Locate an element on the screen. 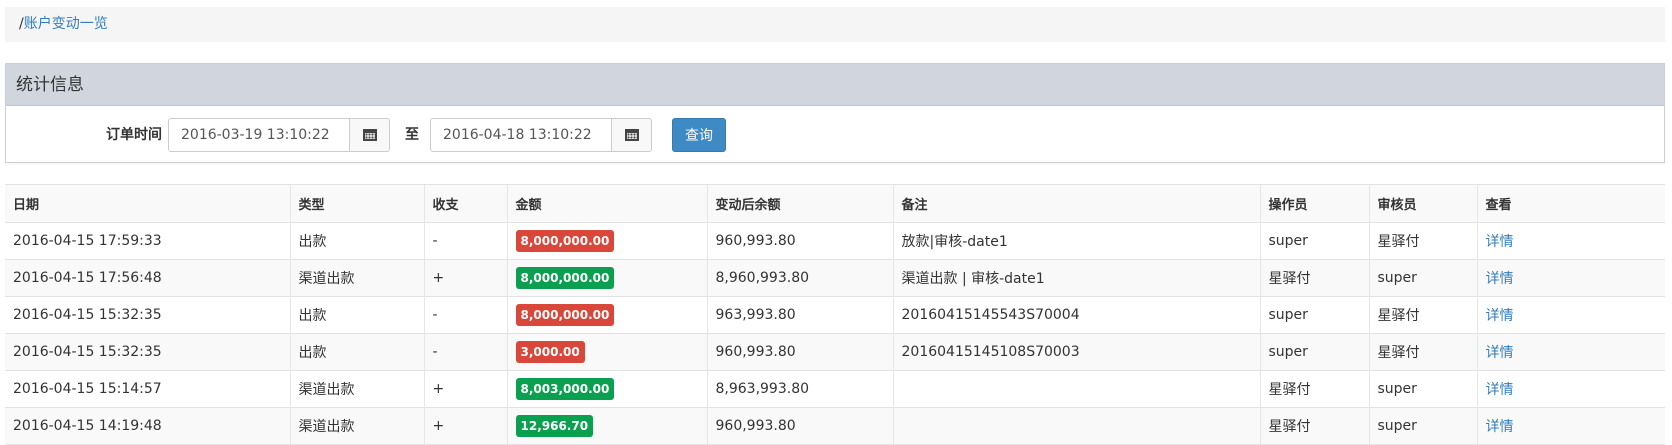 Image resolution: width=1672 pixels, height=445 pixels. breadcrumb-current-link: 账户变动一览 is located at coordinates (66, 24).